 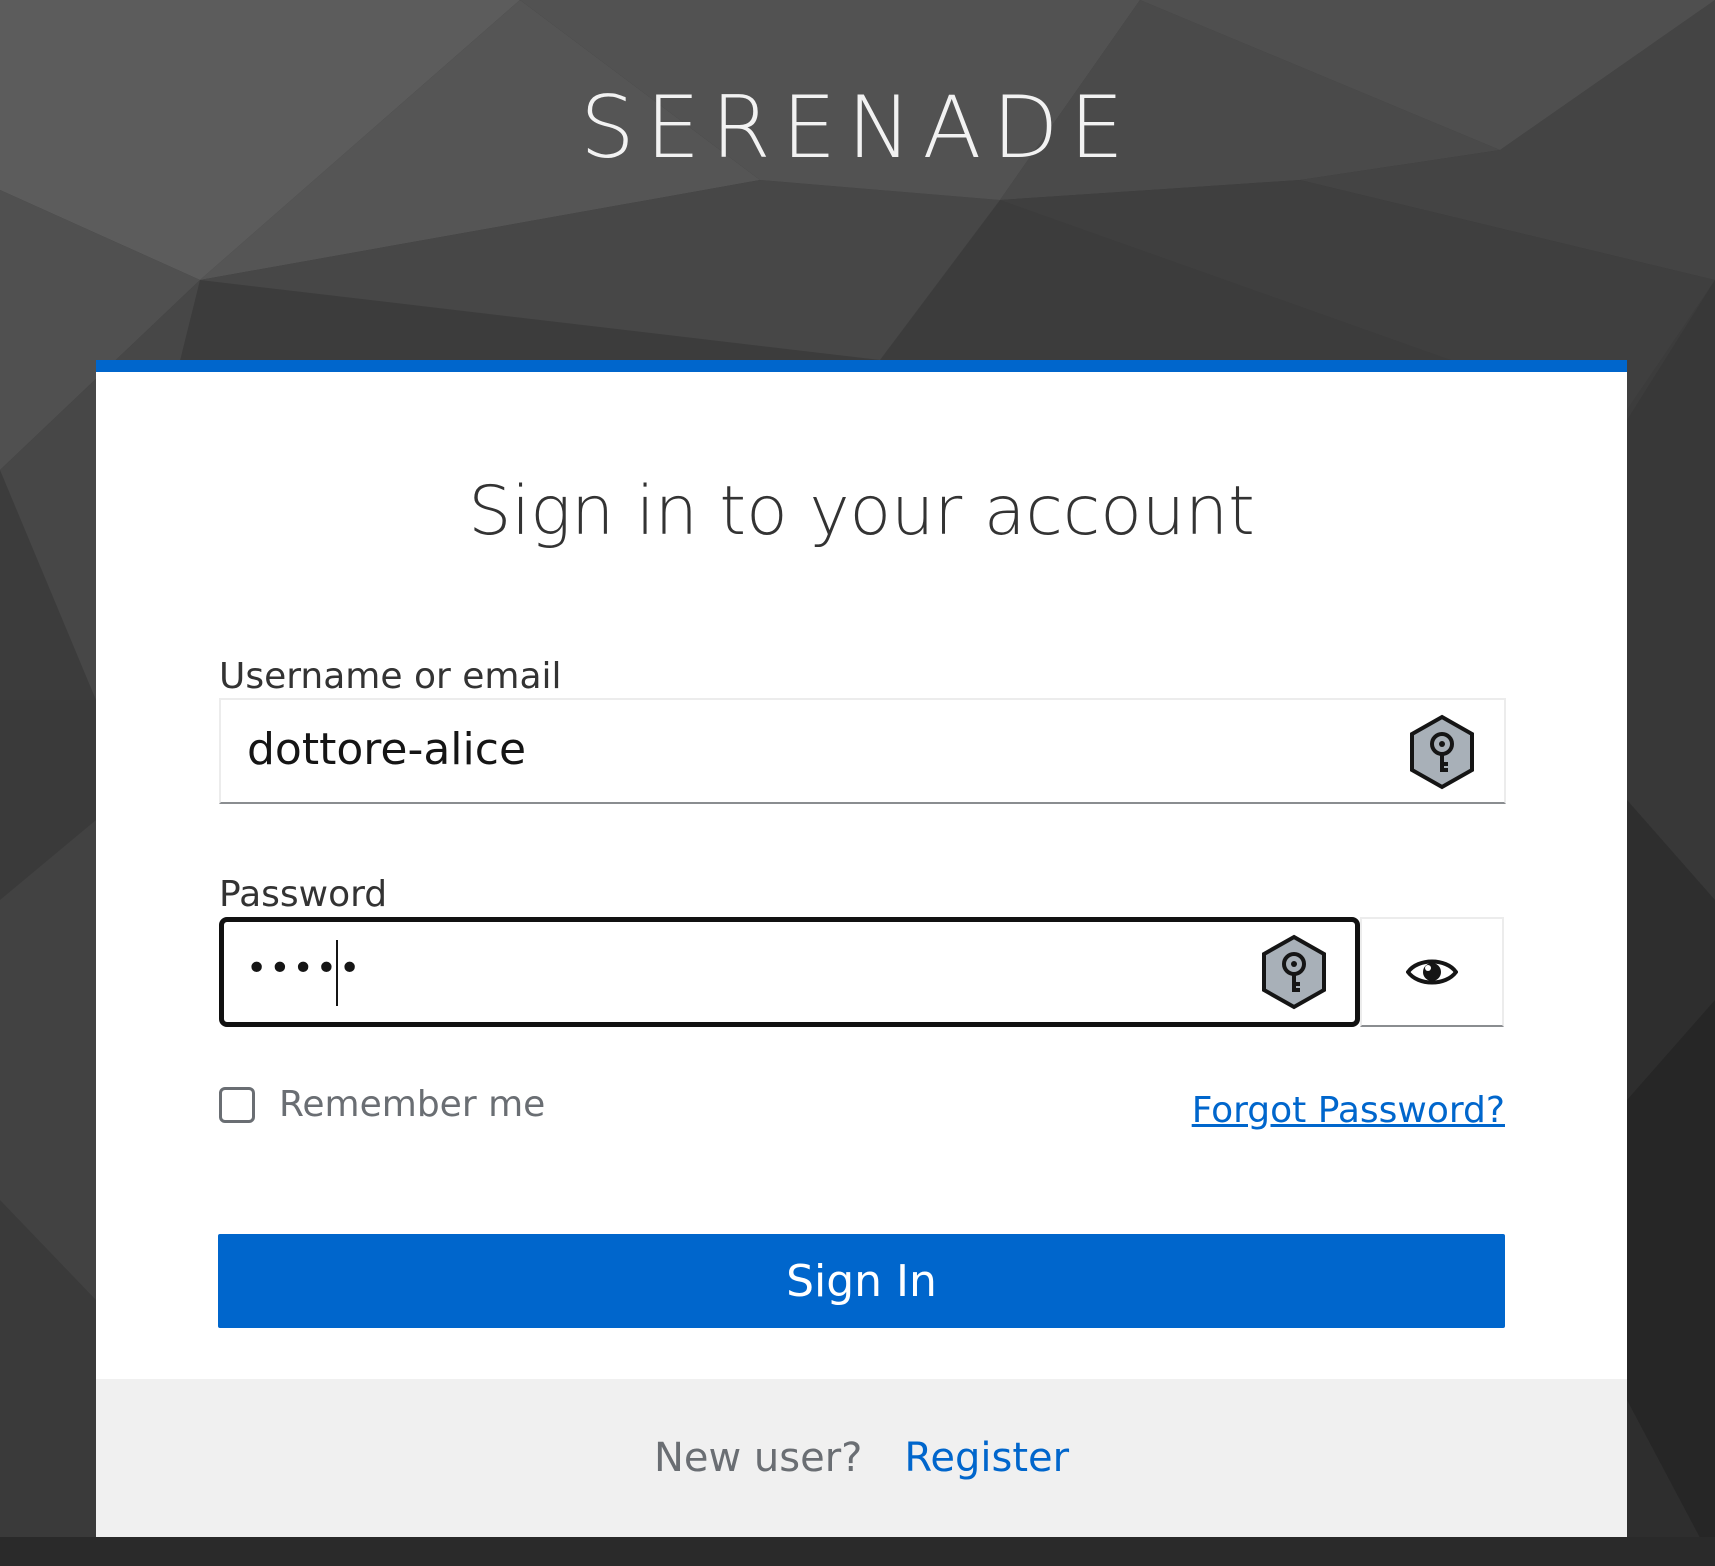 I want to click on forgot-password-link: Forgot Password?, so click(x=1348, y=1110).